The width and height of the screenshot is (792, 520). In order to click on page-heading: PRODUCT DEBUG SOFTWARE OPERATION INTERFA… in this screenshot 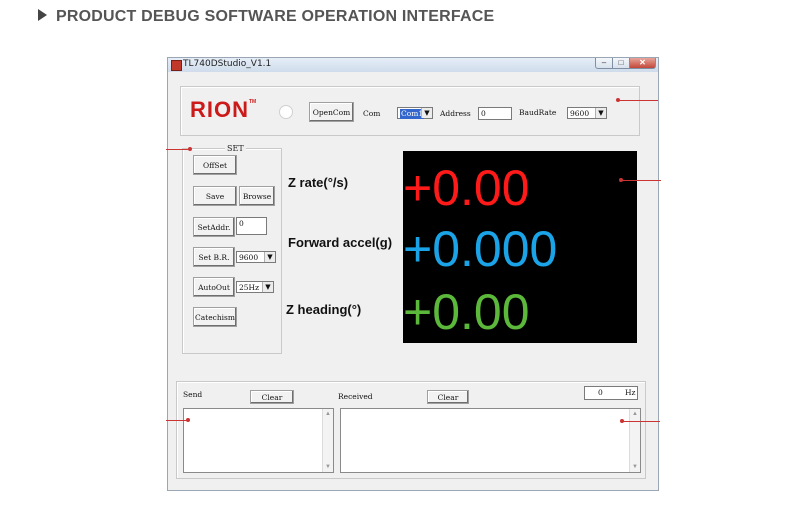, I will do `click(266, 17)`.